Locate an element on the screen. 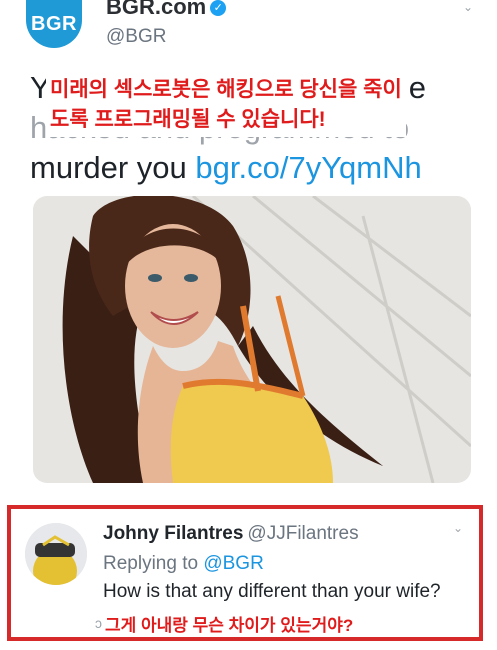 The width and height of the screenshot is (497, 650). reply-author-handle: @JJFilantres is located at coordinates (303, 533).